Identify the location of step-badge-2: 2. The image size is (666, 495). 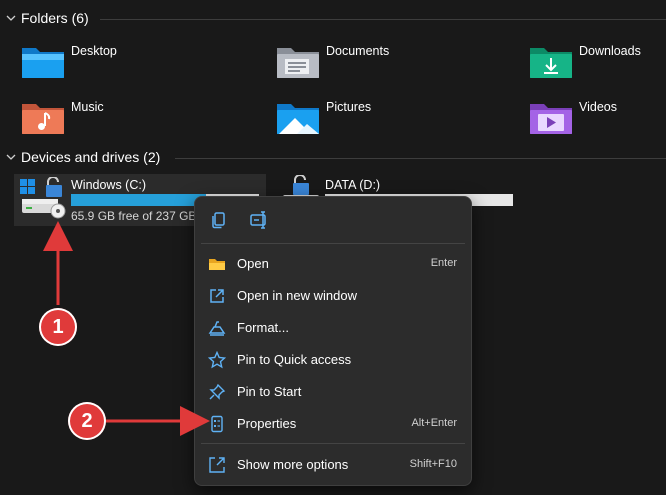
(87, 421).